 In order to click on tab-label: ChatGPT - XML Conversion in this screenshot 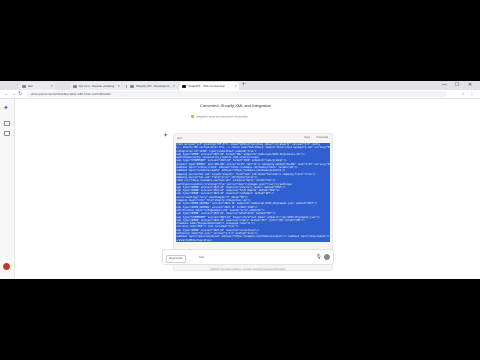, I will do `click(207, 86)`.